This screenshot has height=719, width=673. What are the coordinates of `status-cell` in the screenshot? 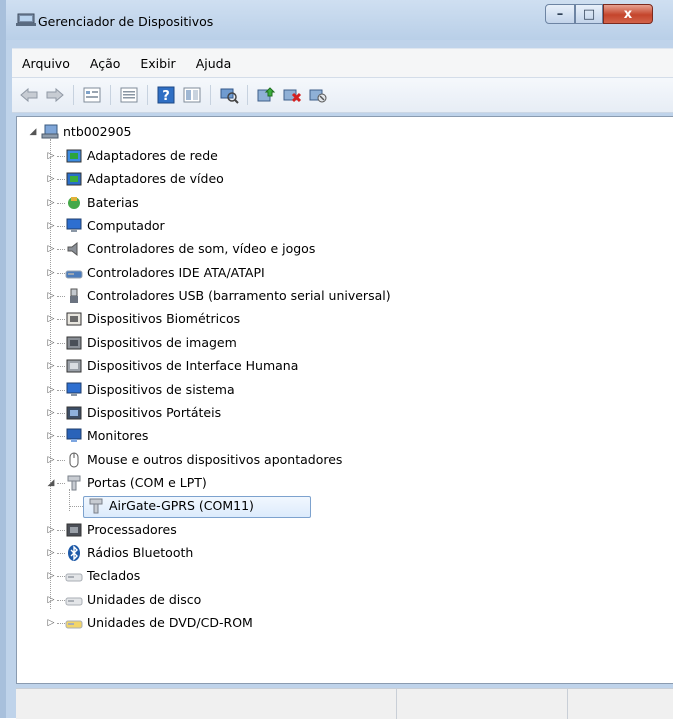 It's located at (206, 704).